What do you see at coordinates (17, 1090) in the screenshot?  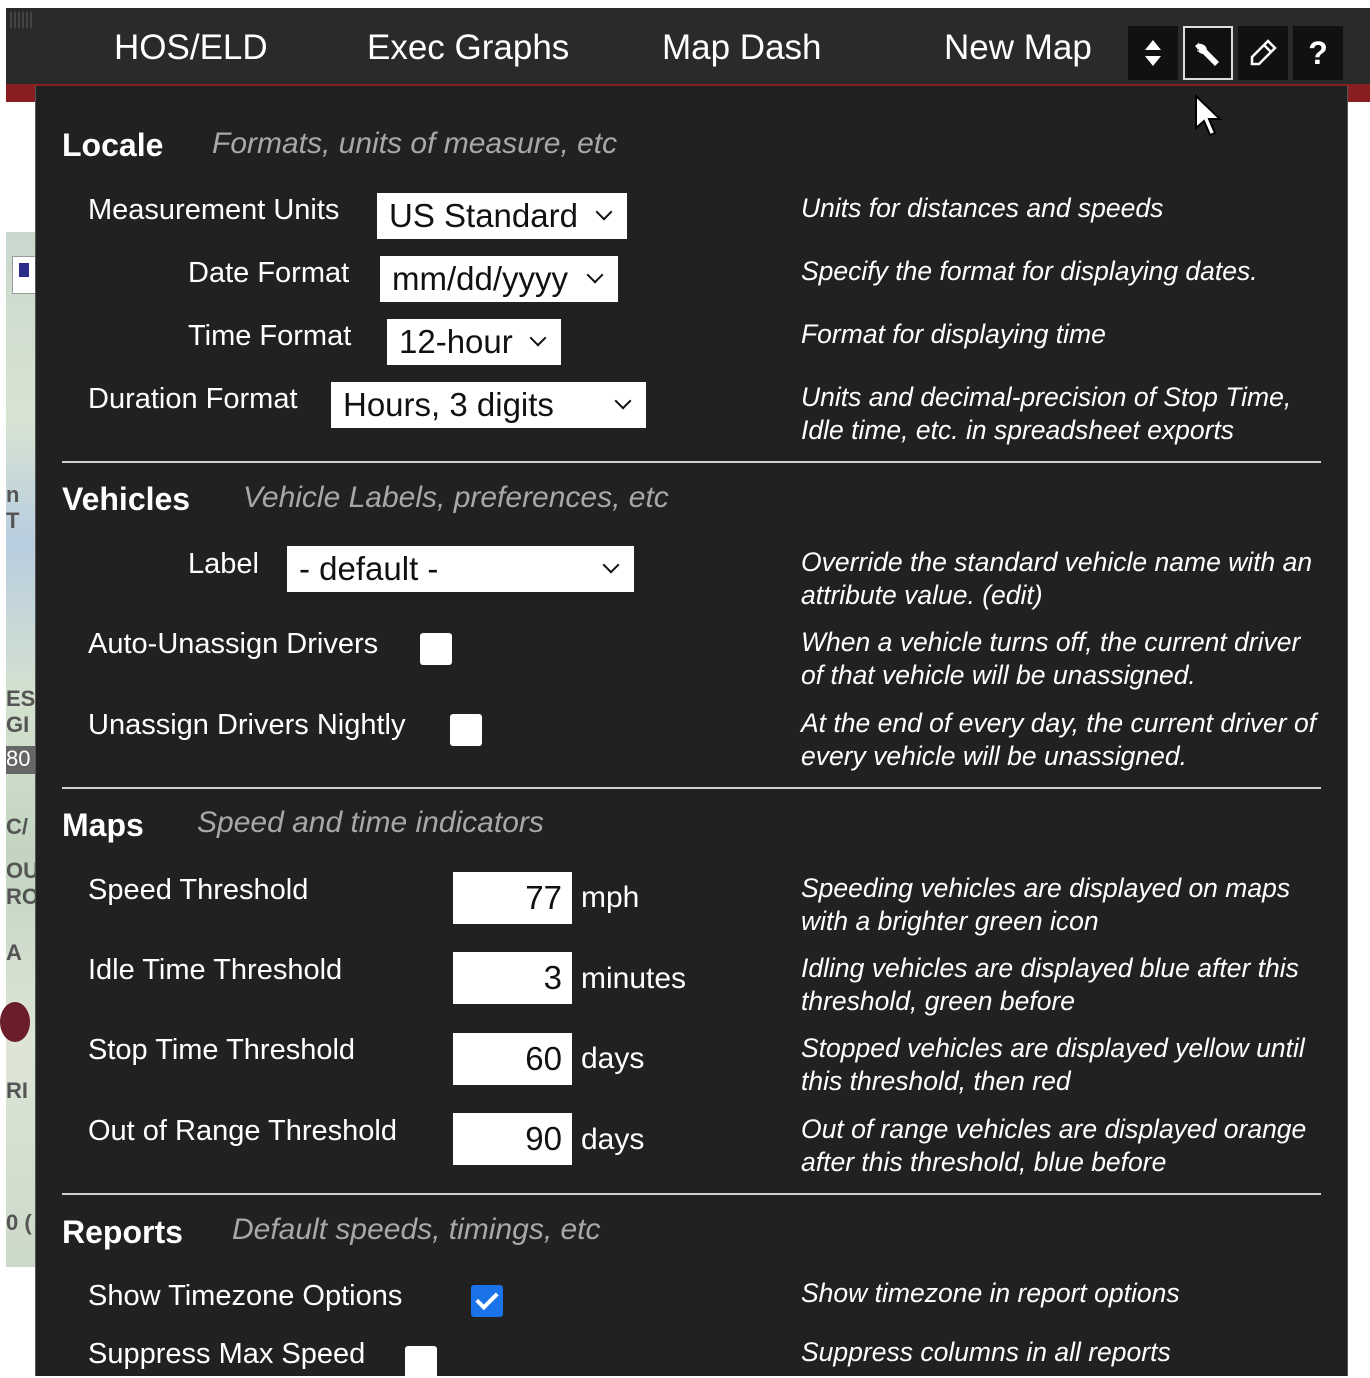 I see `map-label: RI` at bounding box center [17, 1090].